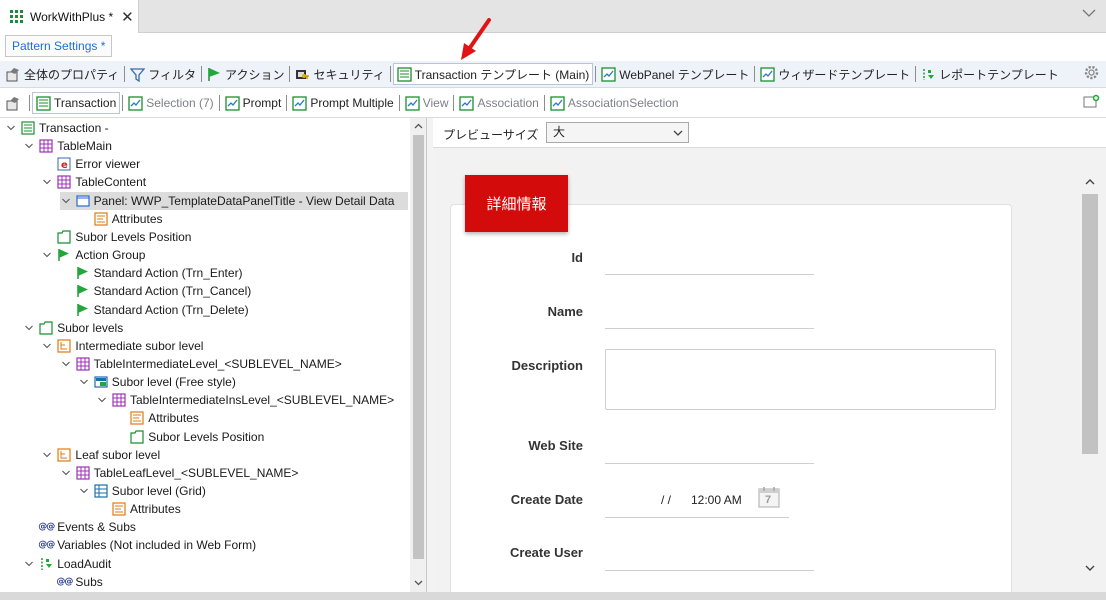  I want to click on toolbar-label: WebPanel テンプレート, so click(684, 74).